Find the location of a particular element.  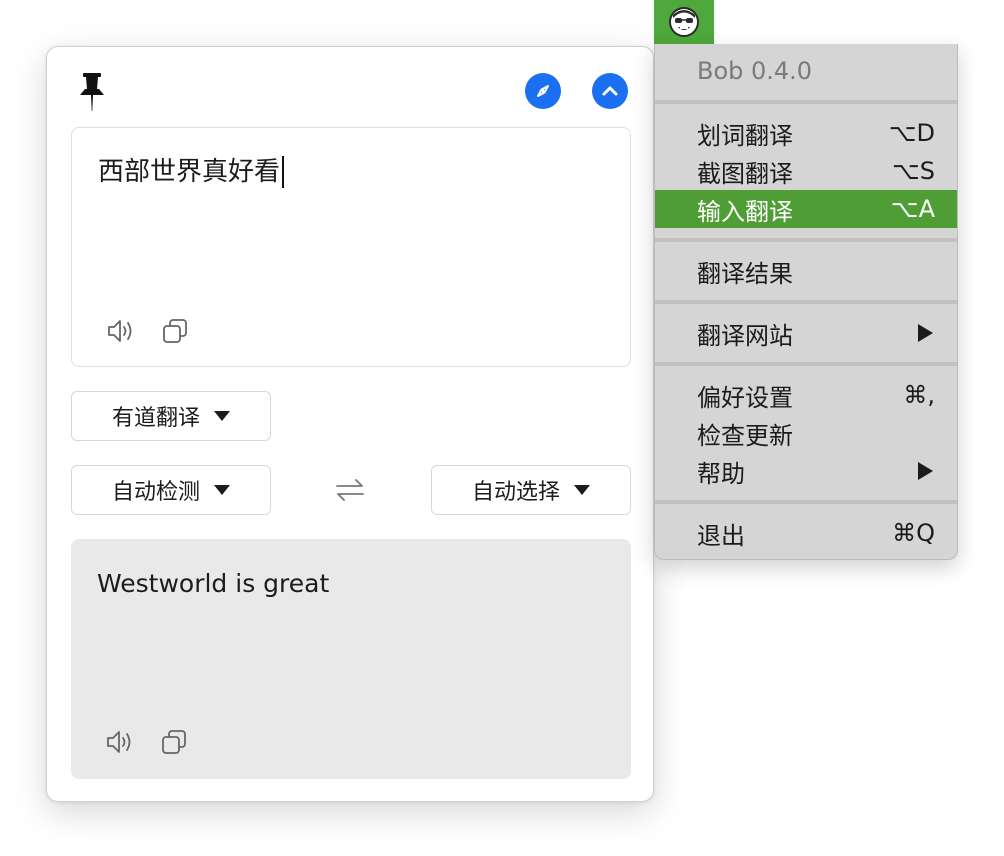

menu-item-shortcut: ⌥A is located at coordinates (912, 209).